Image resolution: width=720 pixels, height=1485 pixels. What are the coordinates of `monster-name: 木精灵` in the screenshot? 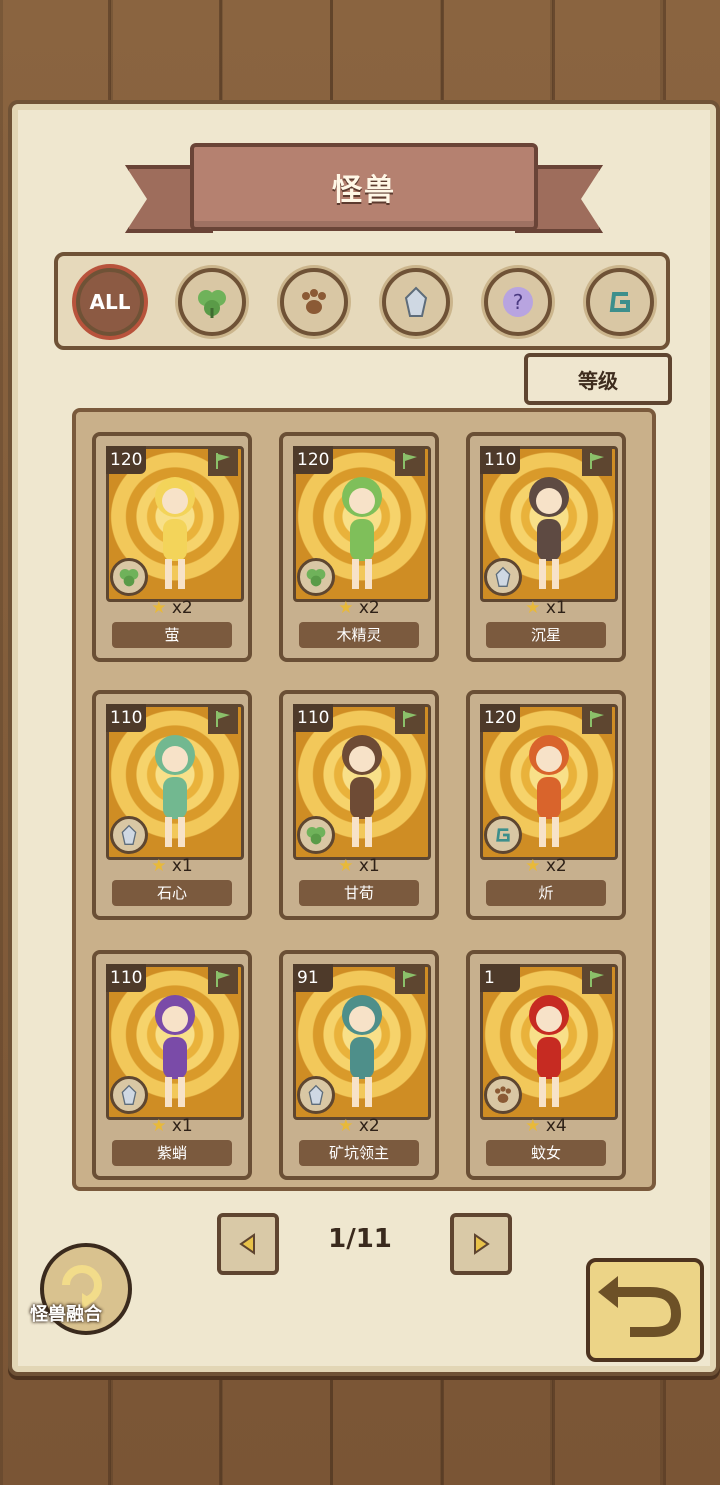 It's located at (359, 635).